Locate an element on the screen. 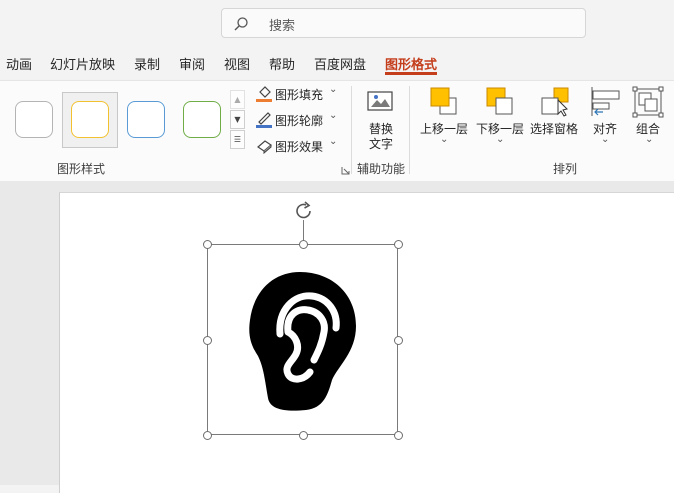  tab-review: 审阅 is located at coordinates (192, 63).